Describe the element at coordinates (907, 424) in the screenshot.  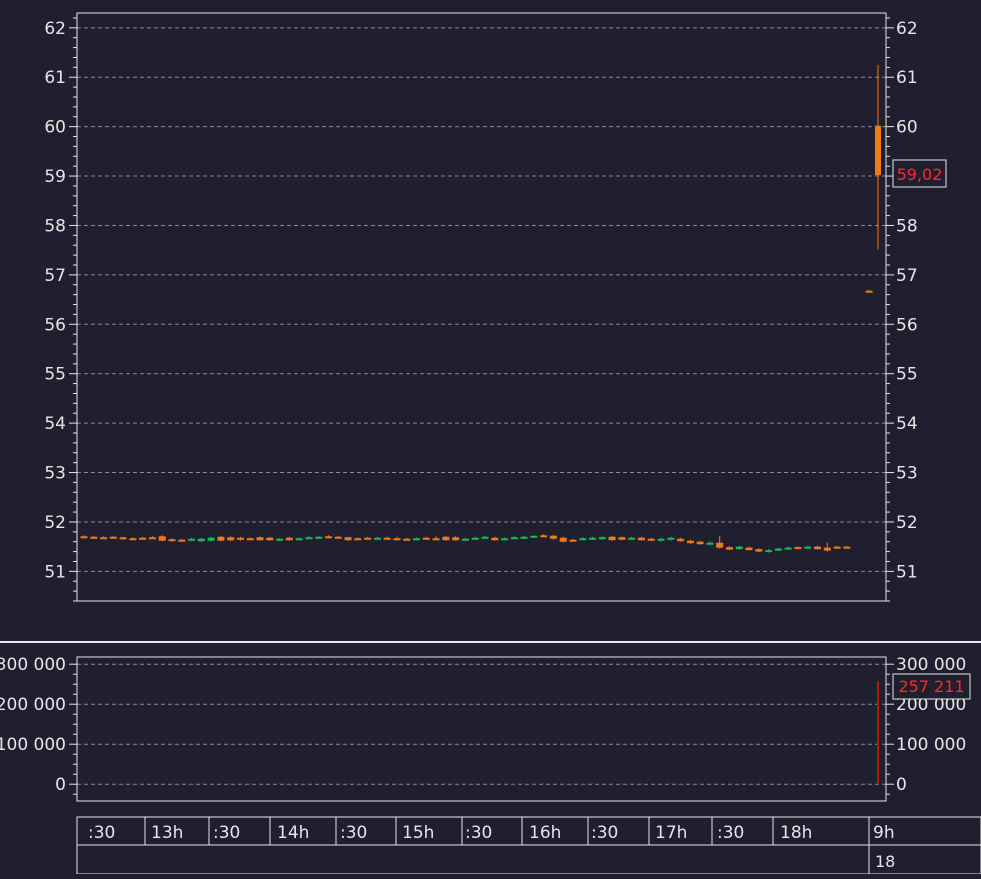
I see `price-tick-label-right: 54` at that location.